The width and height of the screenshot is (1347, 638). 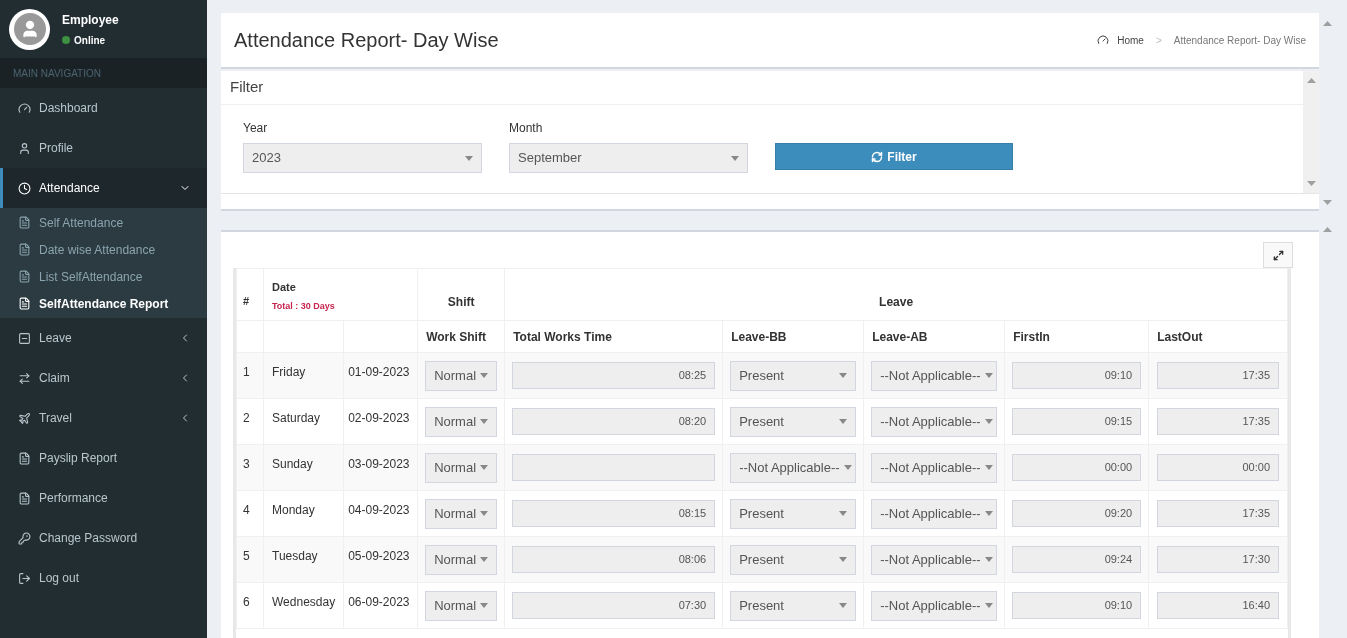 I want to click on input-field: 08:06, so click(x=614, y=559).